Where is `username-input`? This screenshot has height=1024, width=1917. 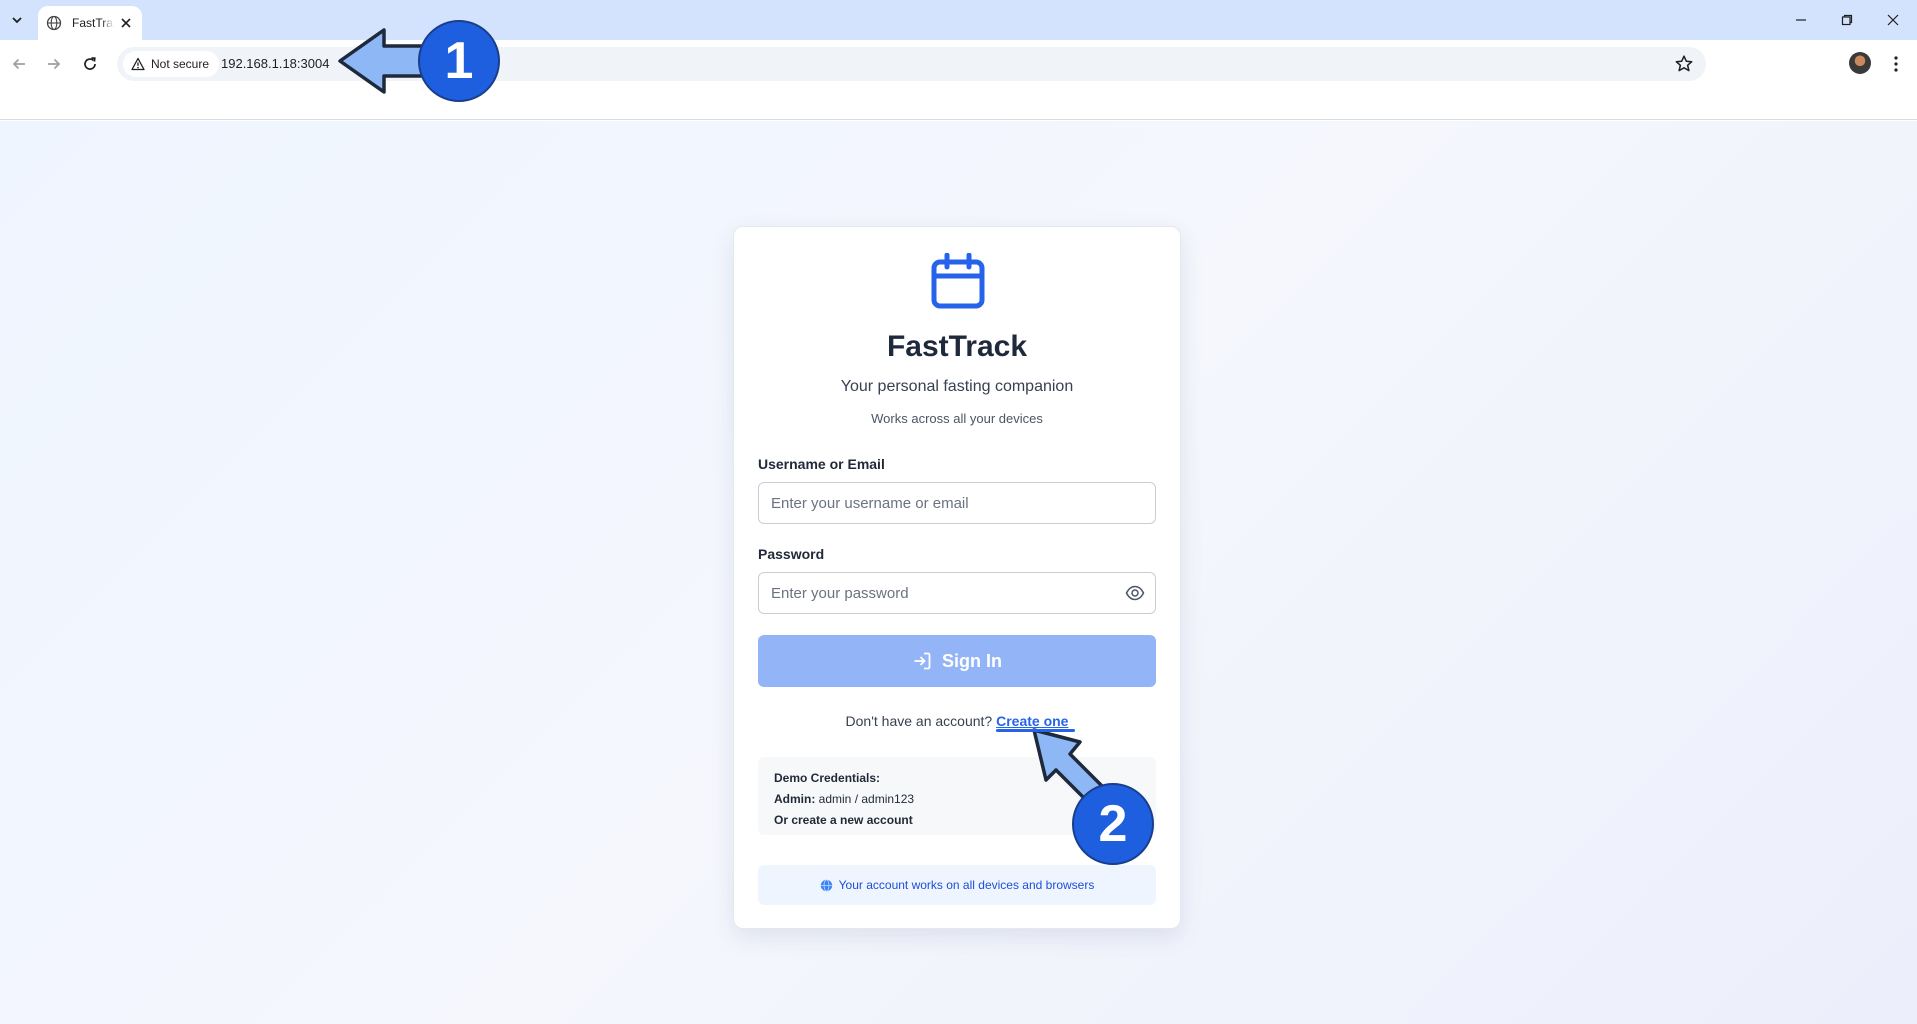 username-input is located at coordinates (957, 503).